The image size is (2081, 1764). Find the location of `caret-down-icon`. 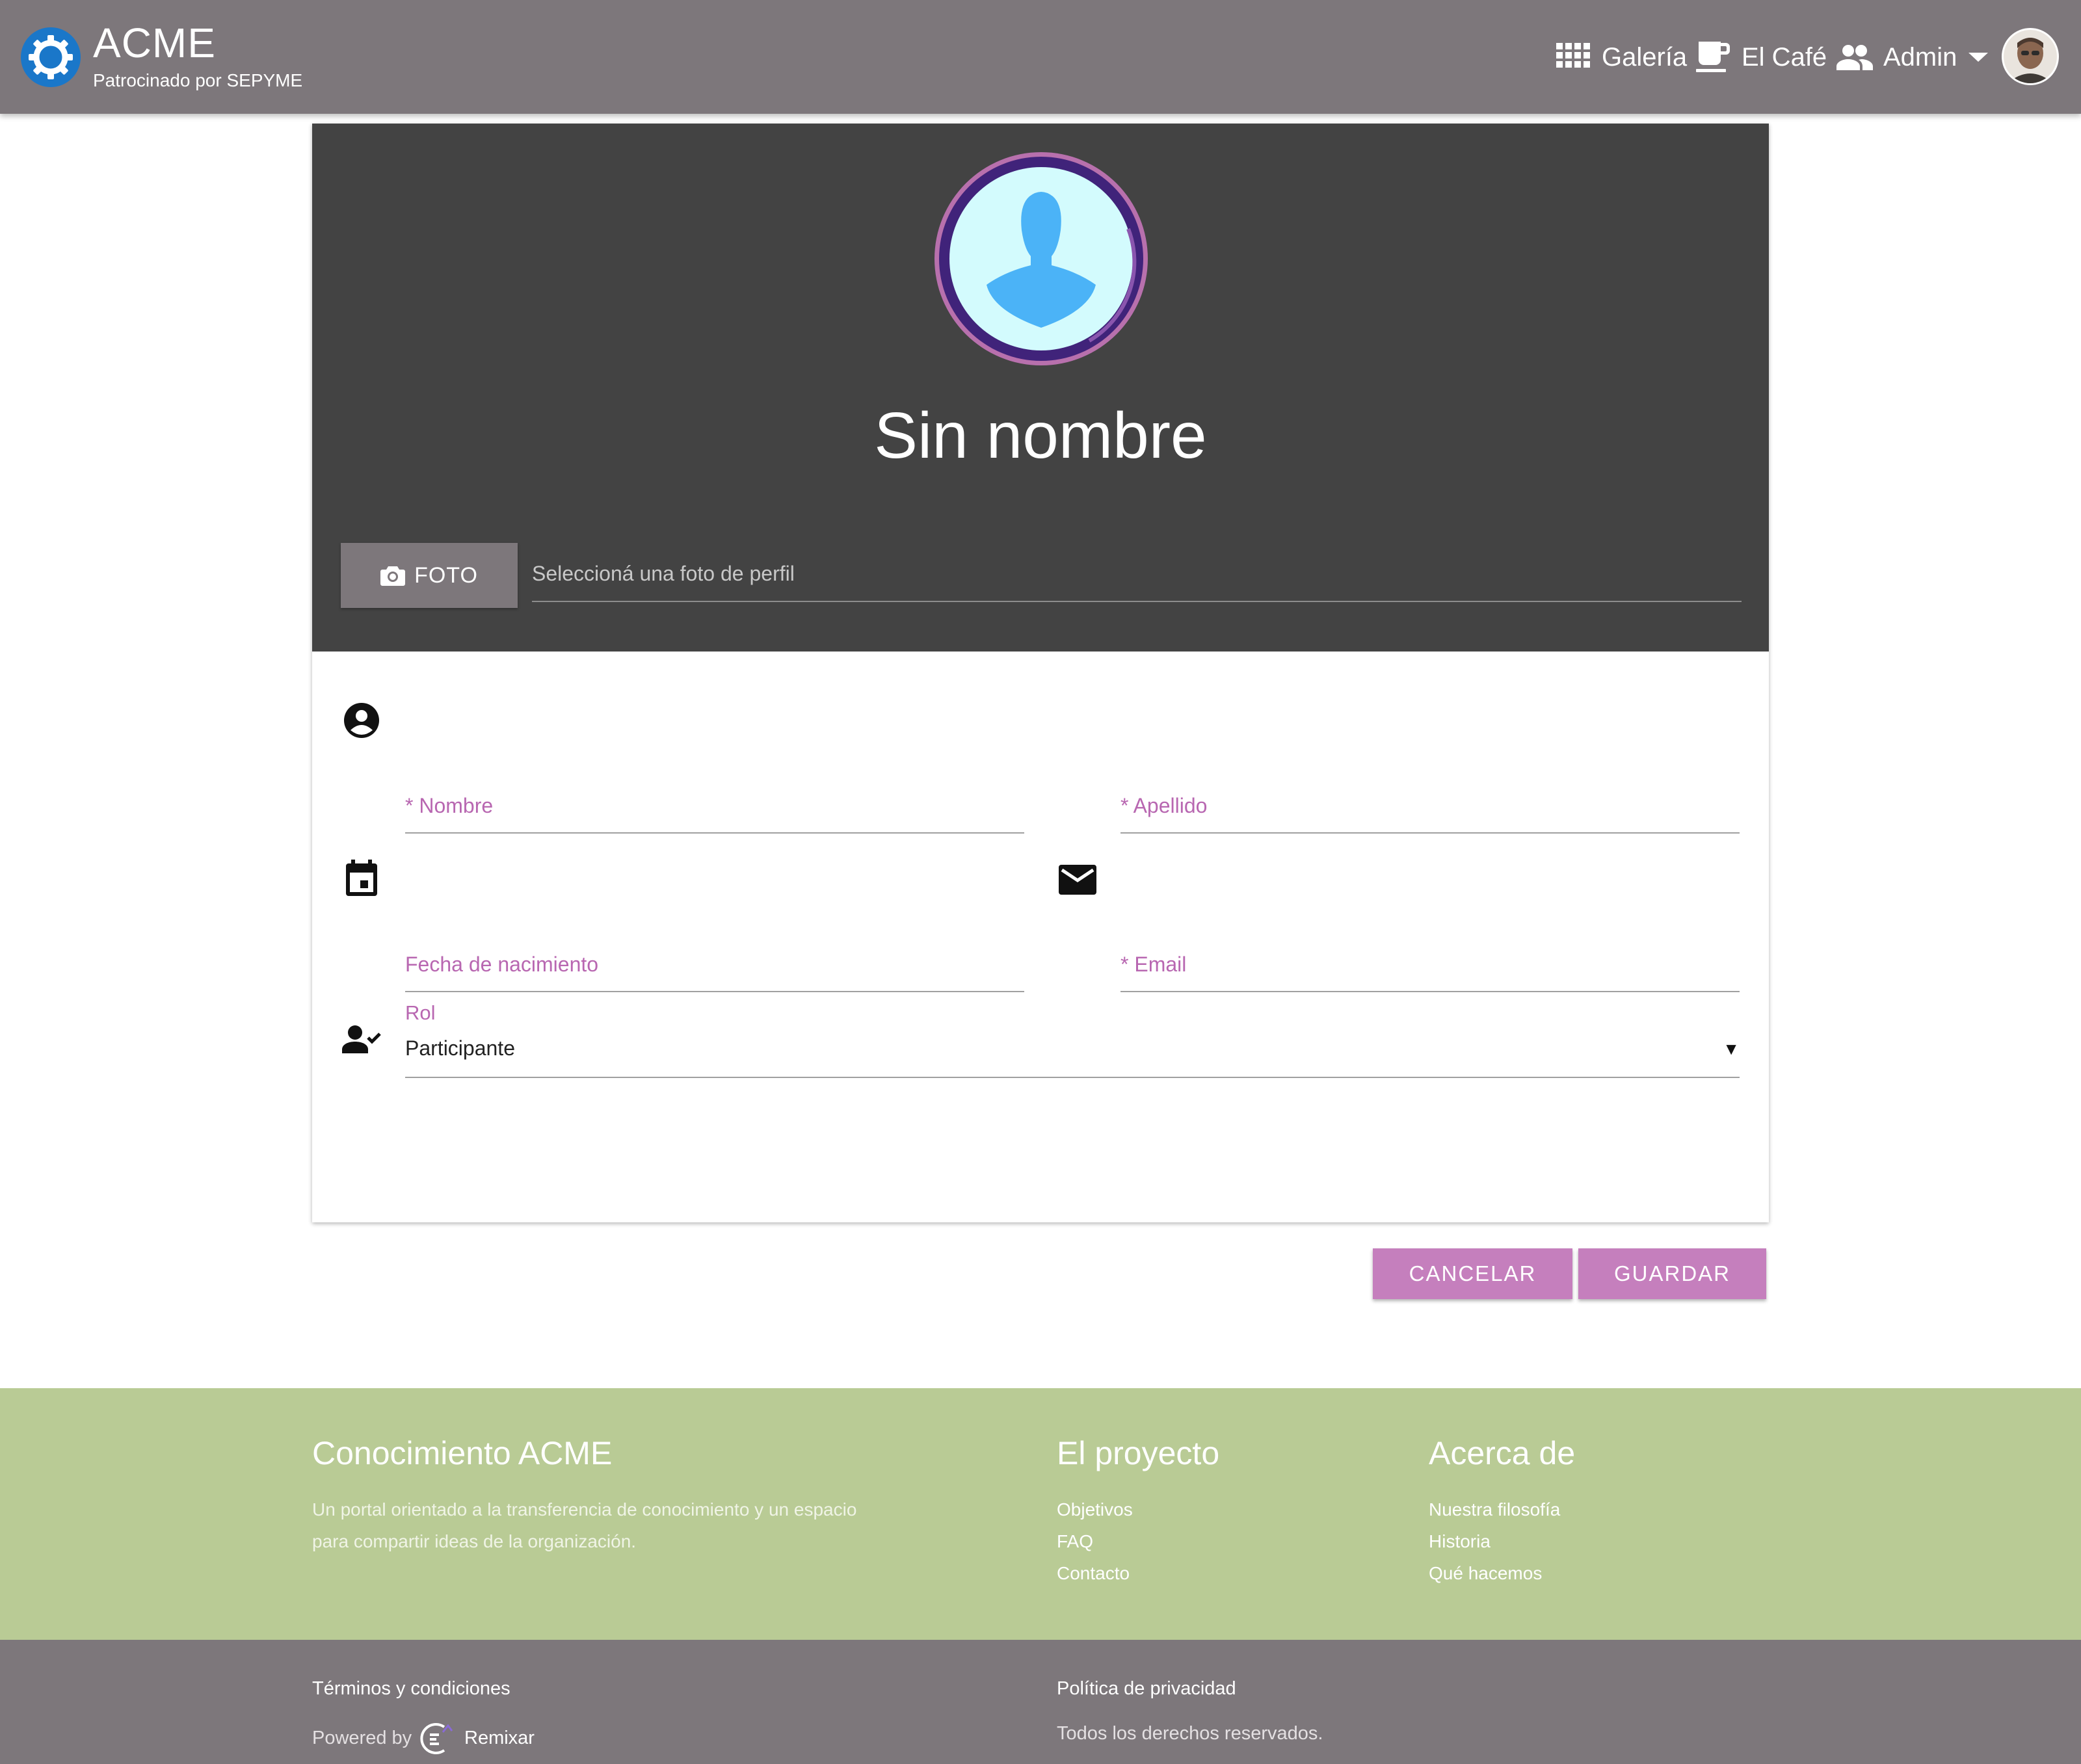

caret-down-icon is located at coordinates (1978, 58).